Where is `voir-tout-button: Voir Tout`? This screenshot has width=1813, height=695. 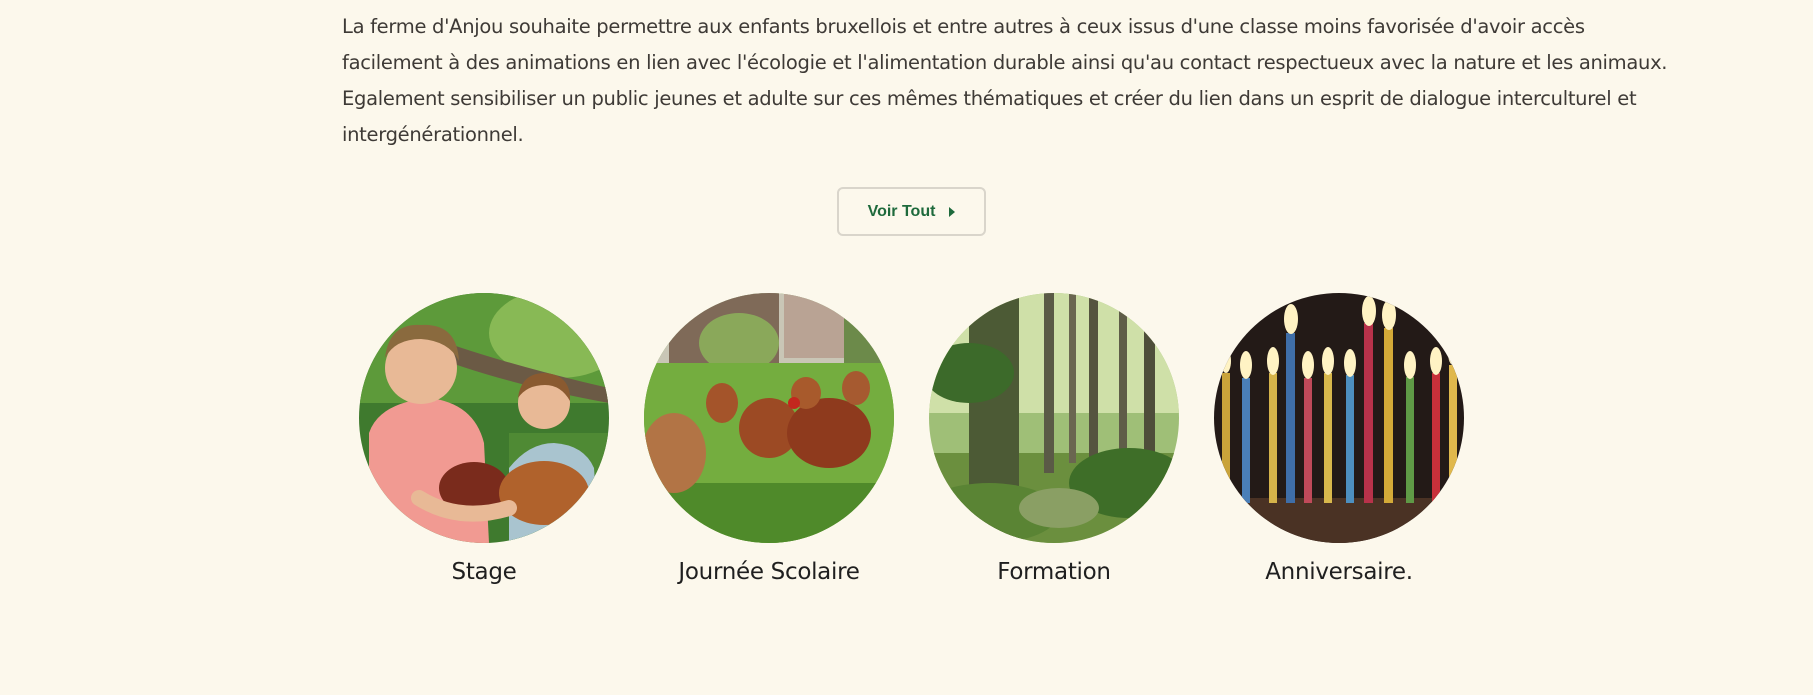
voir-tout-button: Voir Tout is located at coordinates (911, 211).